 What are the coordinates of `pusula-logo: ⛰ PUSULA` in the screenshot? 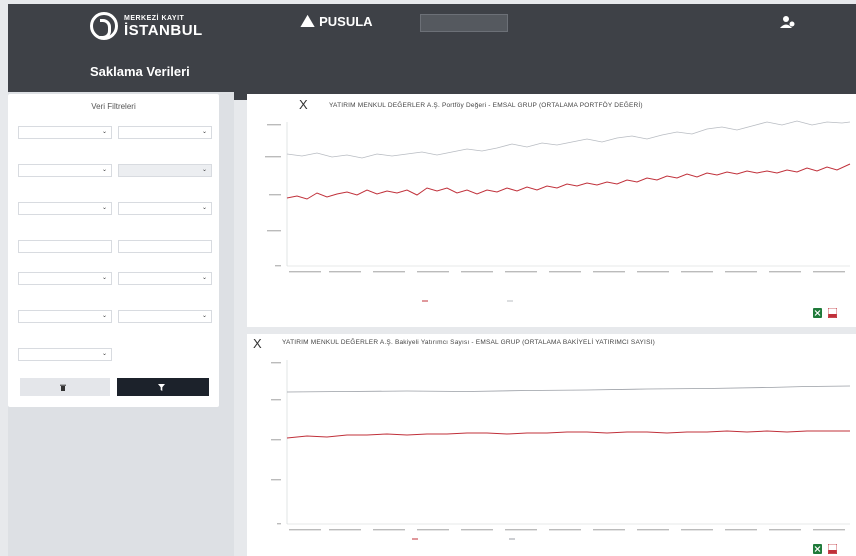 It's located at (336, 21).